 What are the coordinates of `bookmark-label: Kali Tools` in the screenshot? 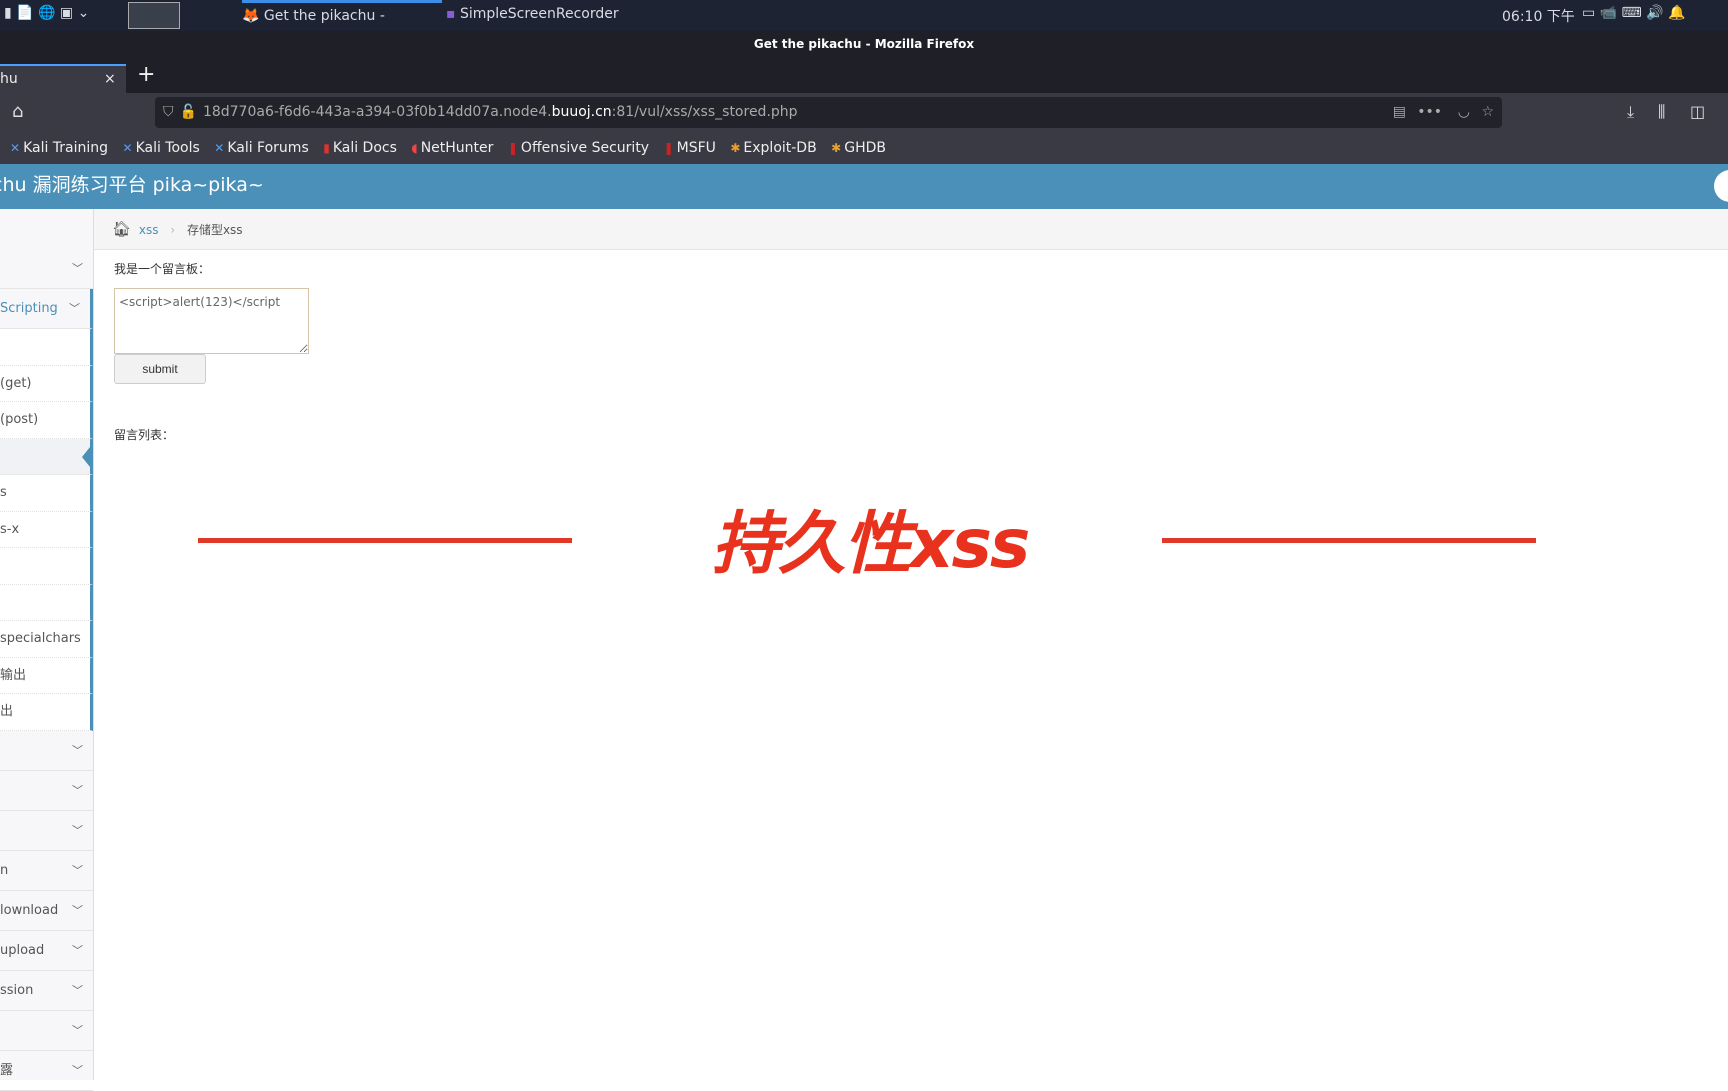 It's located at (167, 148).